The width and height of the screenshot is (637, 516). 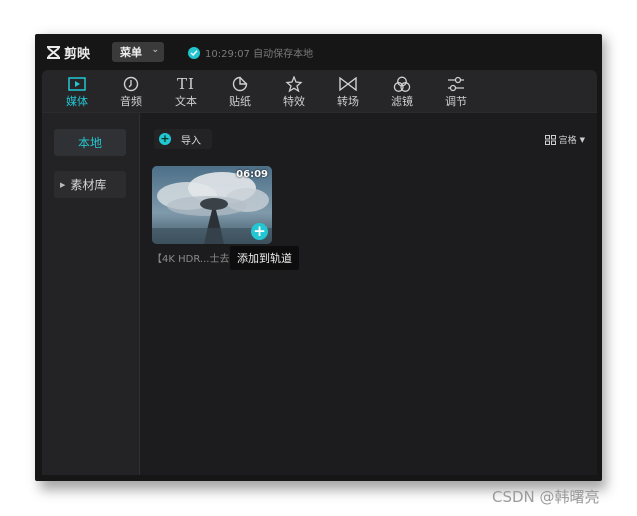 I want to click on caret-right-icon: ▶, so click(x=63, y=184).